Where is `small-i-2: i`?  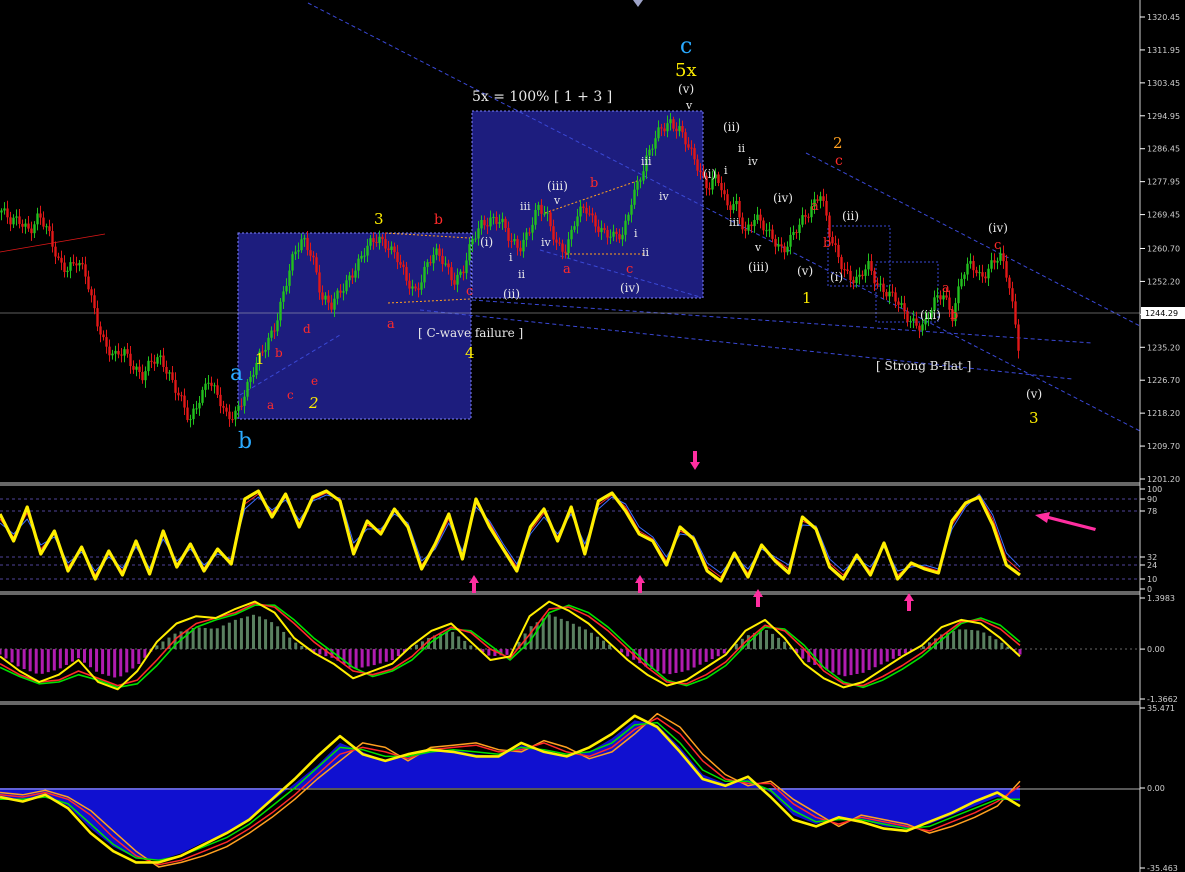
small-i-2: i is located at coordinates (636, 233).